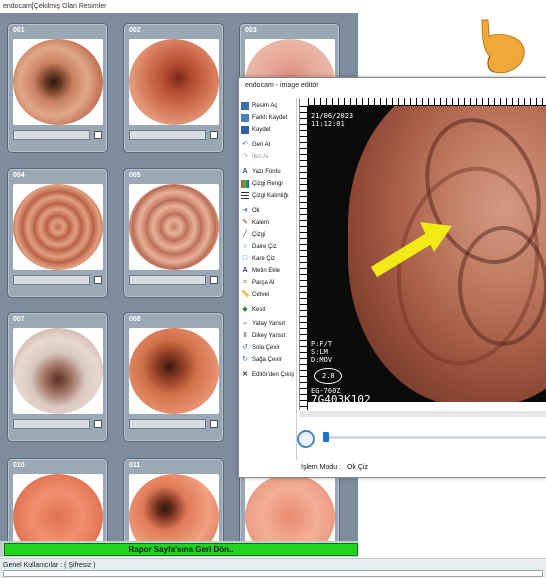 The height and width of the screenshot is (578, 546). I want to click on tool-label: İleri Al, so click(260, 157).